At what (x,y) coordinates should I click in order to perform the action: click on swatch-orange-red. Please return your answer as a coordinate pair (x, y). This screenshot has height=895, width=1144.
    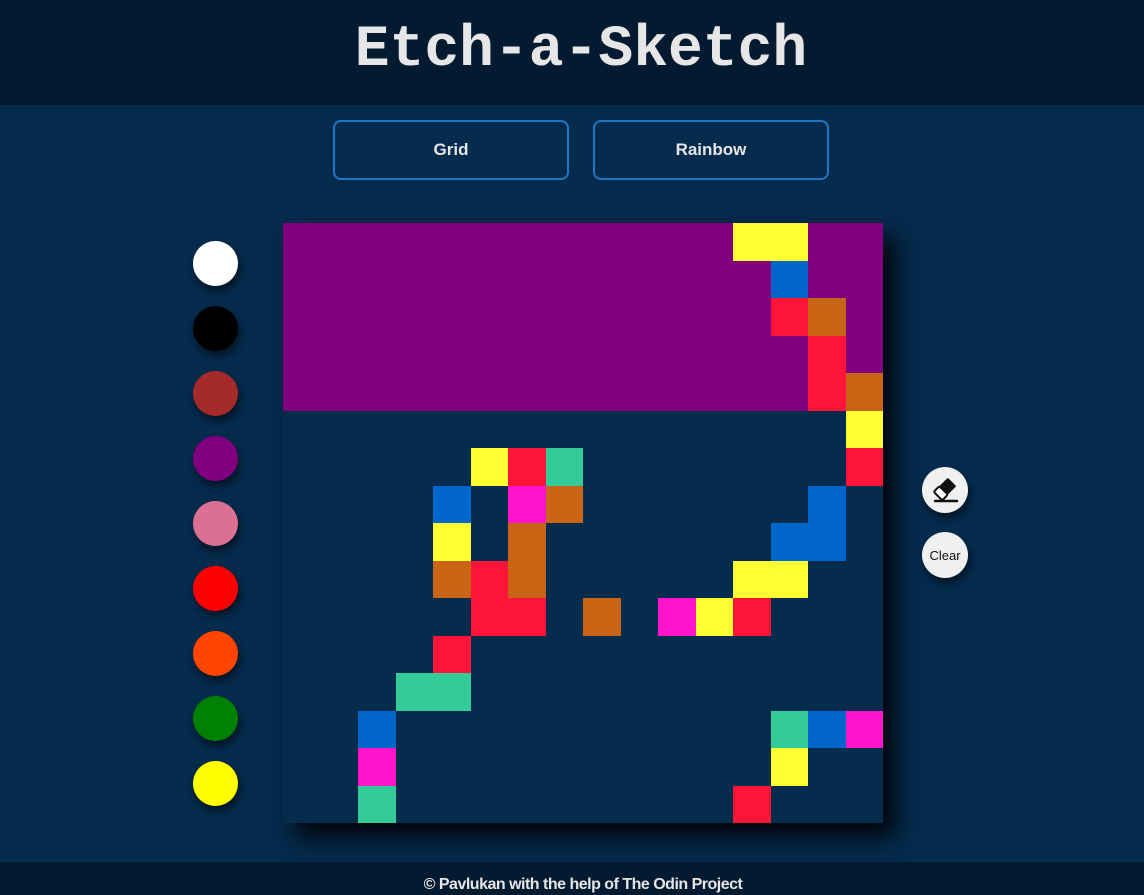
    Looking at the image, I should click on (215, 653).